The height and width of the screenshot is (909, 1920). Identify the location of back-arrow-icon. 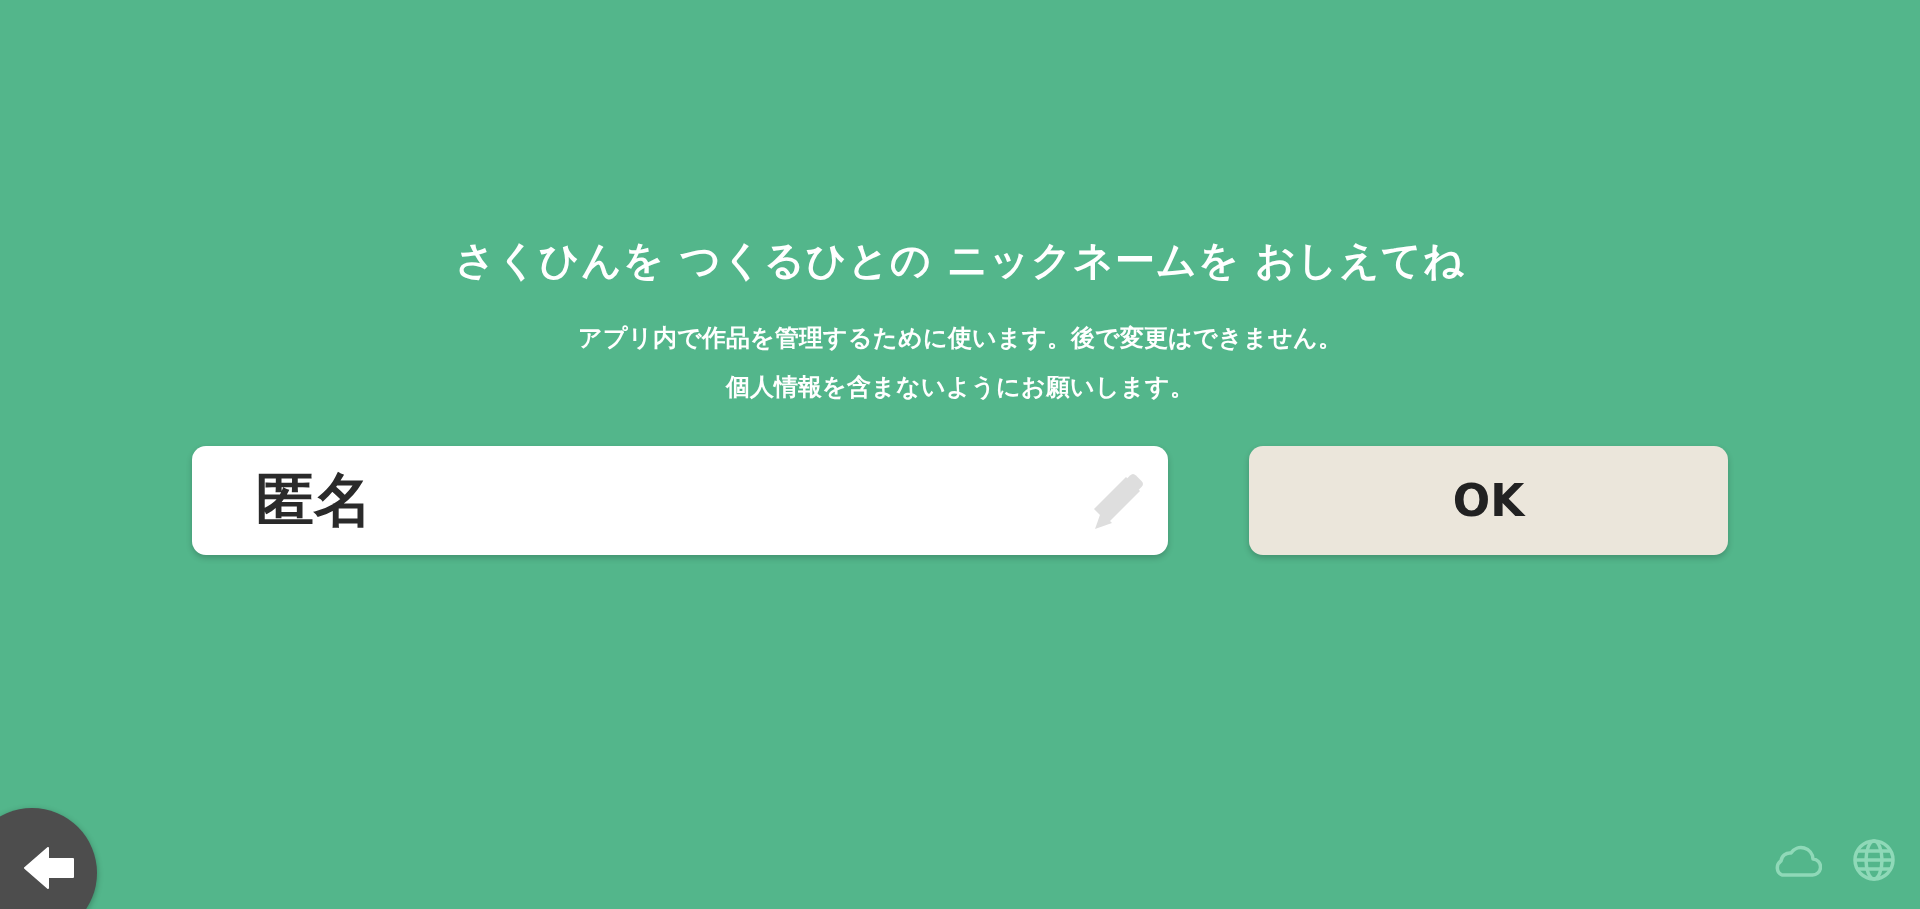
(49, 868).